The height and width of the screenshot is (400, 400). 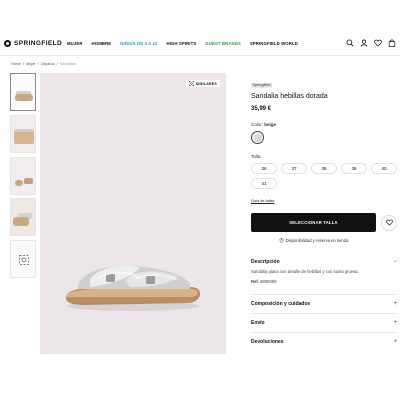 I want to click on brand-name: SPRINGFIELD, so click(x=38, y=43).